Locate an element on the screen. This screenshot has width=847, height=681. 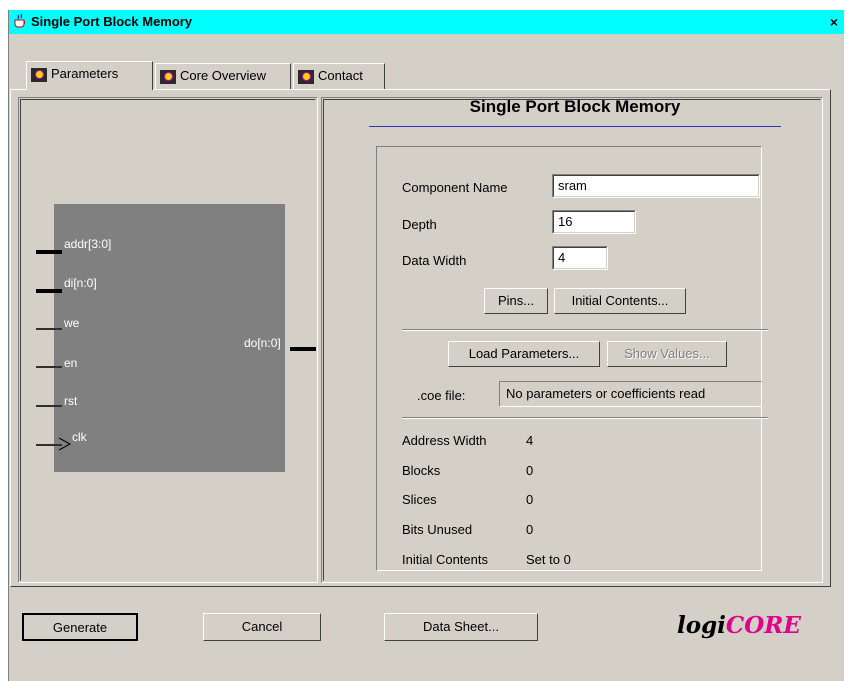
generate-button: Generate is located at coordinates (80, 627).